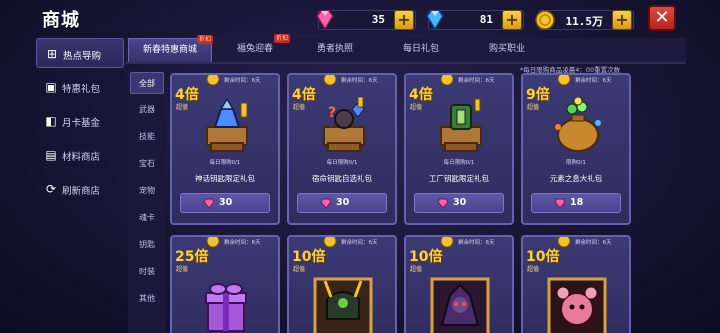 The width and height of the screenshot is (720, 333). What do you see at coordinates (622, 20) in the screenshot?
I see `add-gold-coin-button: +` at bounding box center [622, 20].